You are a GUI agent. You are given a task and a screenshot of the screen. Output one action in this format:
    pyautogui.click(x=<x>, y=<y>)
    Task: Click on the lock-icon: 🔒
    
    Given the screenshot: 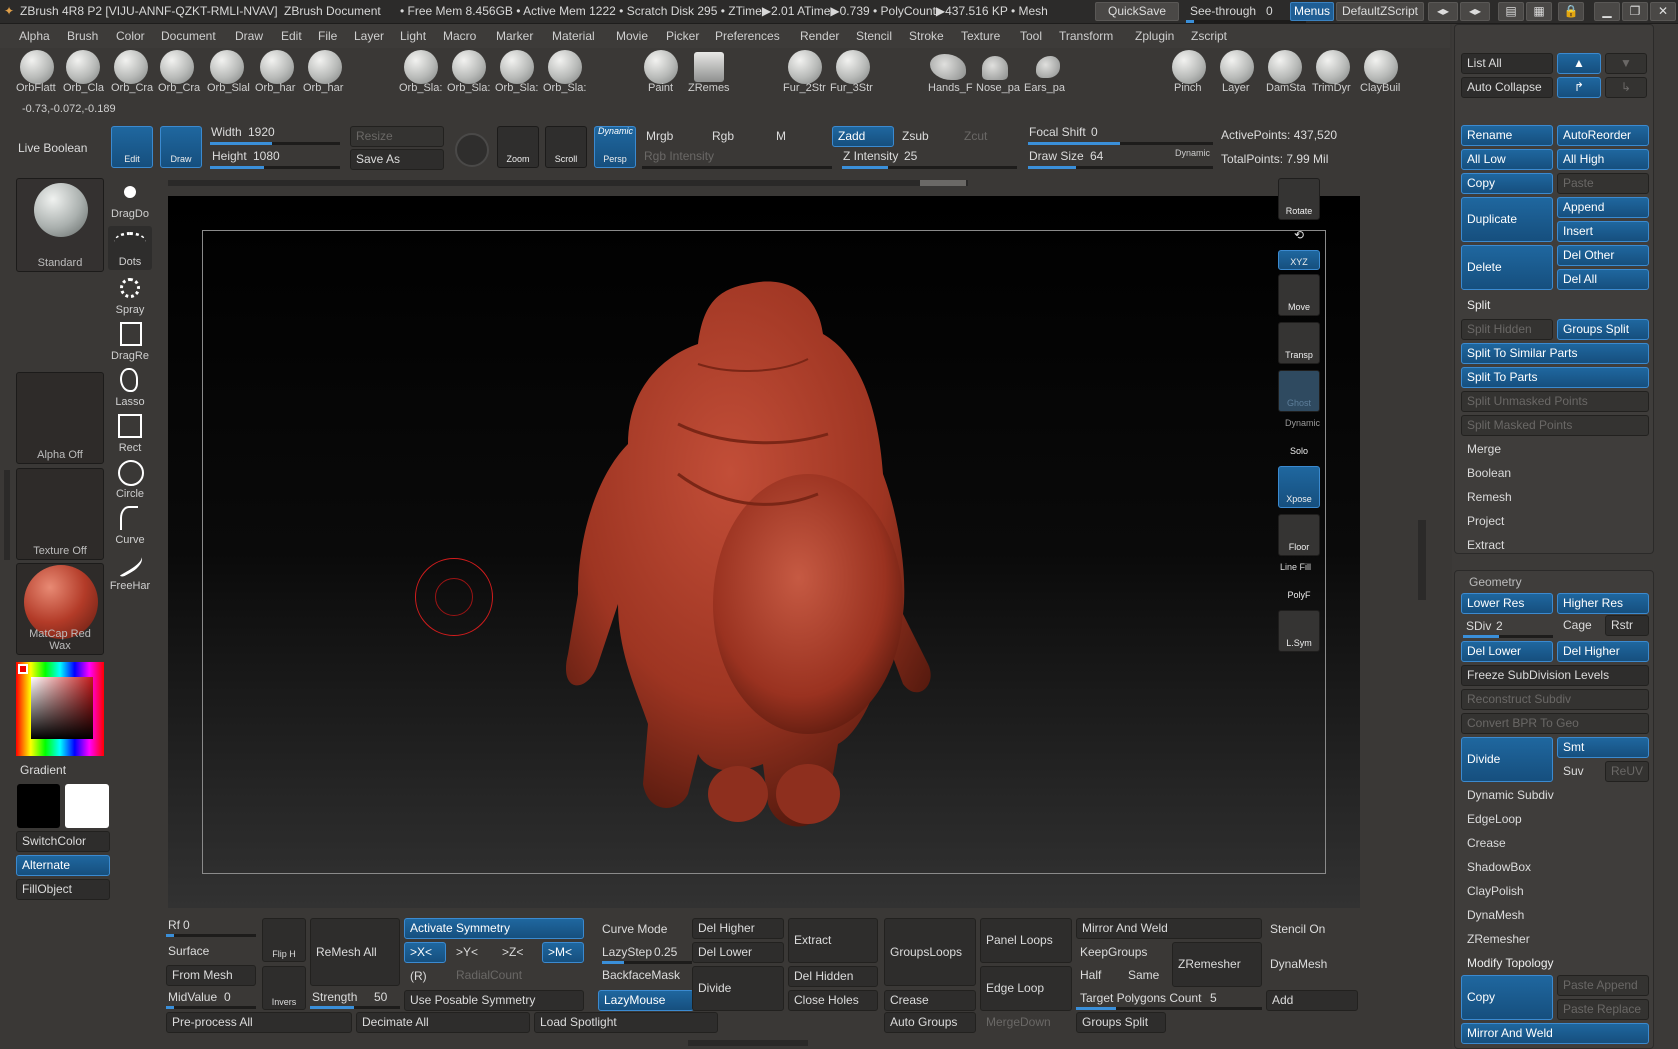 What is the action you would take?
    pyautogui.click(x=1571, y=11)
    